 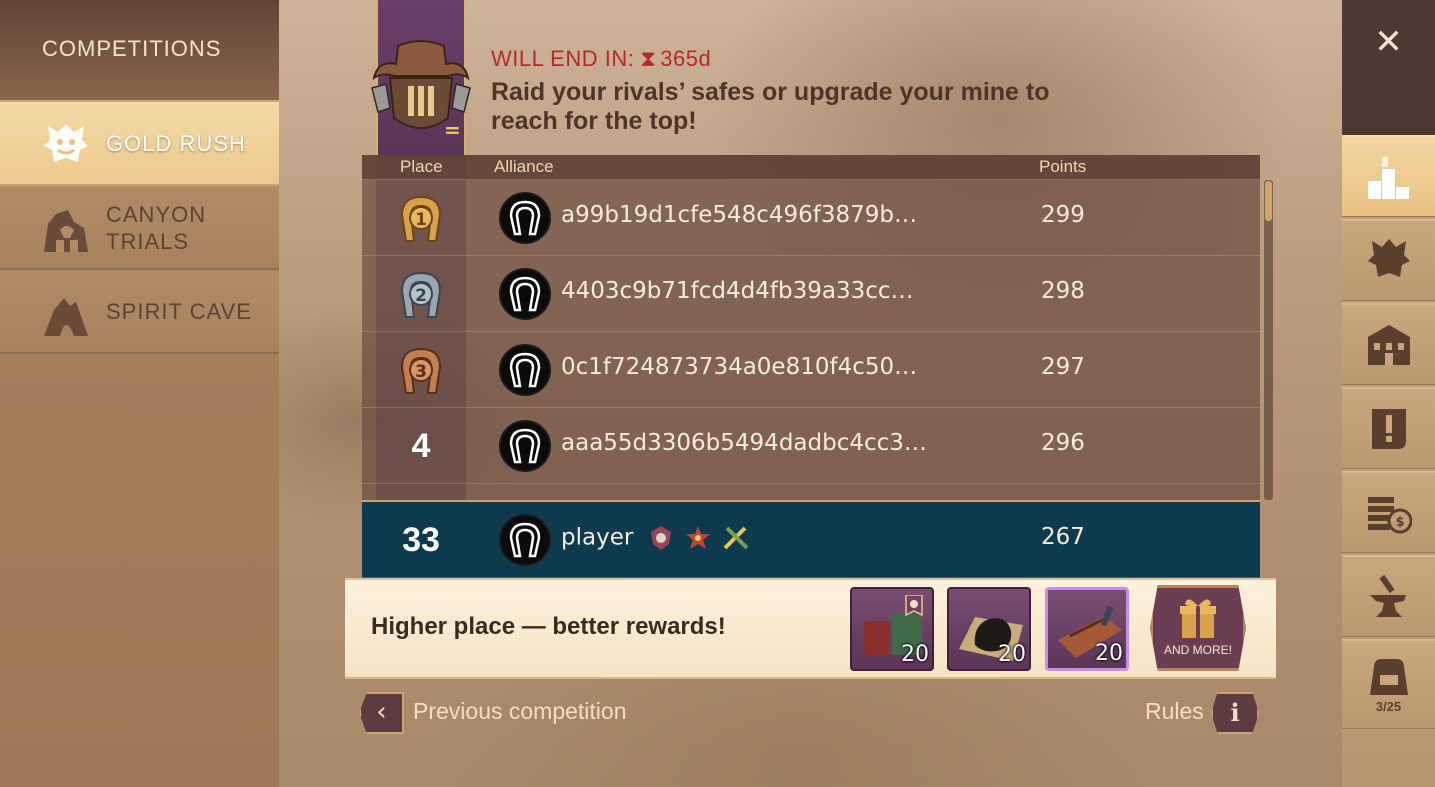 What do you see at coordinates (66, 143) in the screenshot?
I see `gold-rush-icon` at bounding box center [66, 143].